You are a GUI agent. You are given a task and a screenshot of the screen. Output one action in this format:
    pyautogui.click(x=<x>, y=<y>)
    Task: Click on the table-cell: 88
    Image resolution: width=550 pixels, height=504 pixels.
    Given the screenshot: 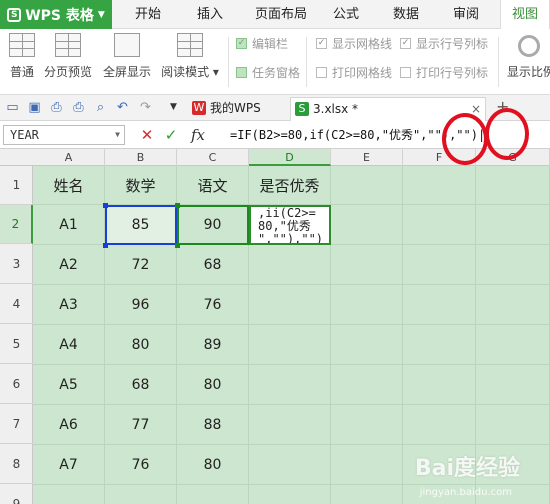 What is the action you would take?
    pyautogui.click(x=213, y=425)
    